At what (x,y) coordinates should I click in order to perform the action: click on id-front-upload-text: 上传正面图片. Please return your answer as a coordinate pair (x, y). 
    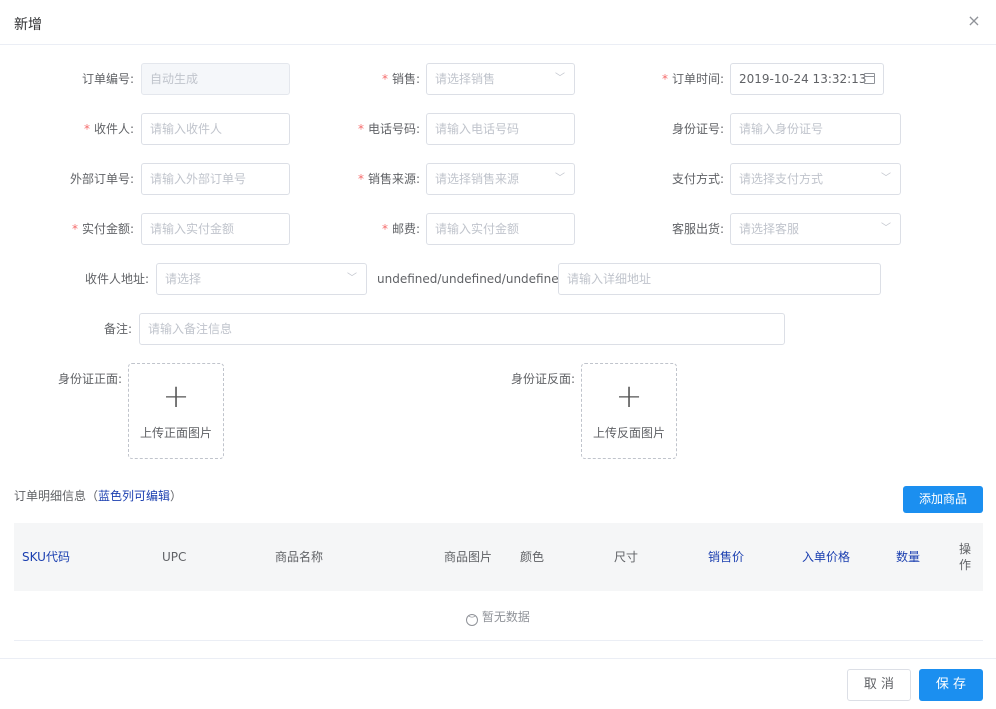
    Looking at the image, I should click on (175, 433).